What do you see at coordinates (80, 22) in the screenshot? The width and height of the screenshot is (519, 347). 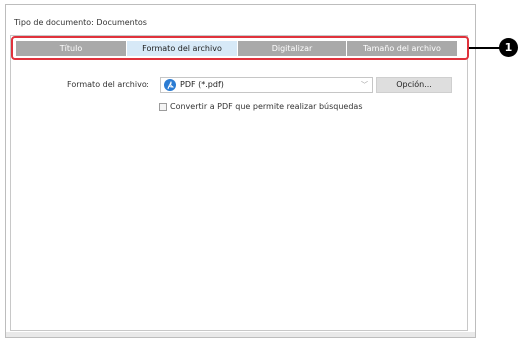 I see `document-type-label: Tipo de documento: Documentos` at bounding box center [80, 22].